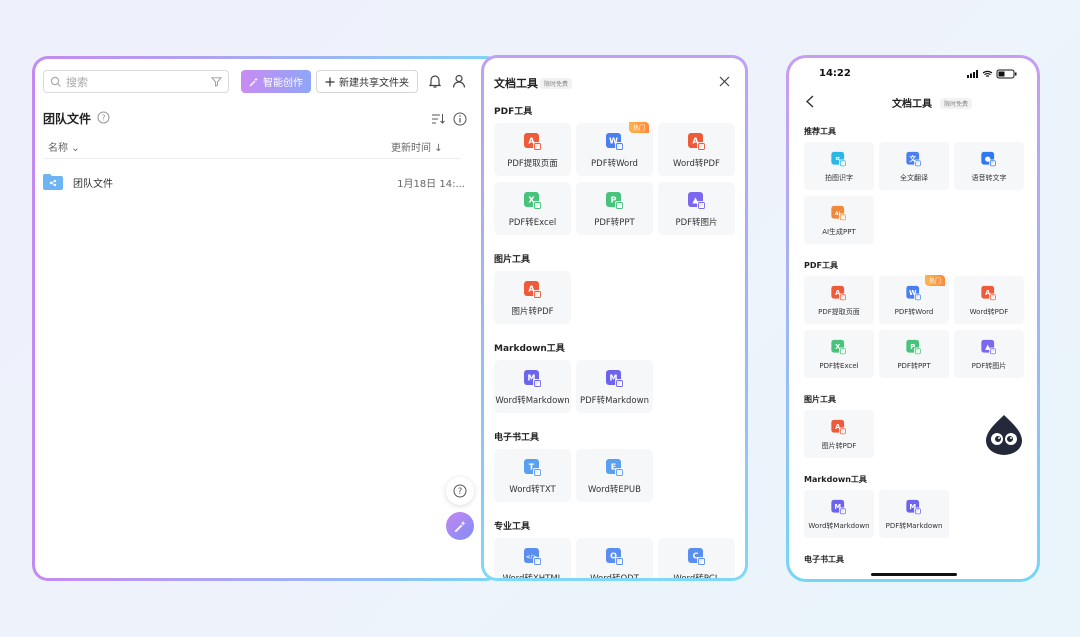 The height and width of the screenshot is (637, 1080). I want to click on status-bar-icons, so click(992, 74).